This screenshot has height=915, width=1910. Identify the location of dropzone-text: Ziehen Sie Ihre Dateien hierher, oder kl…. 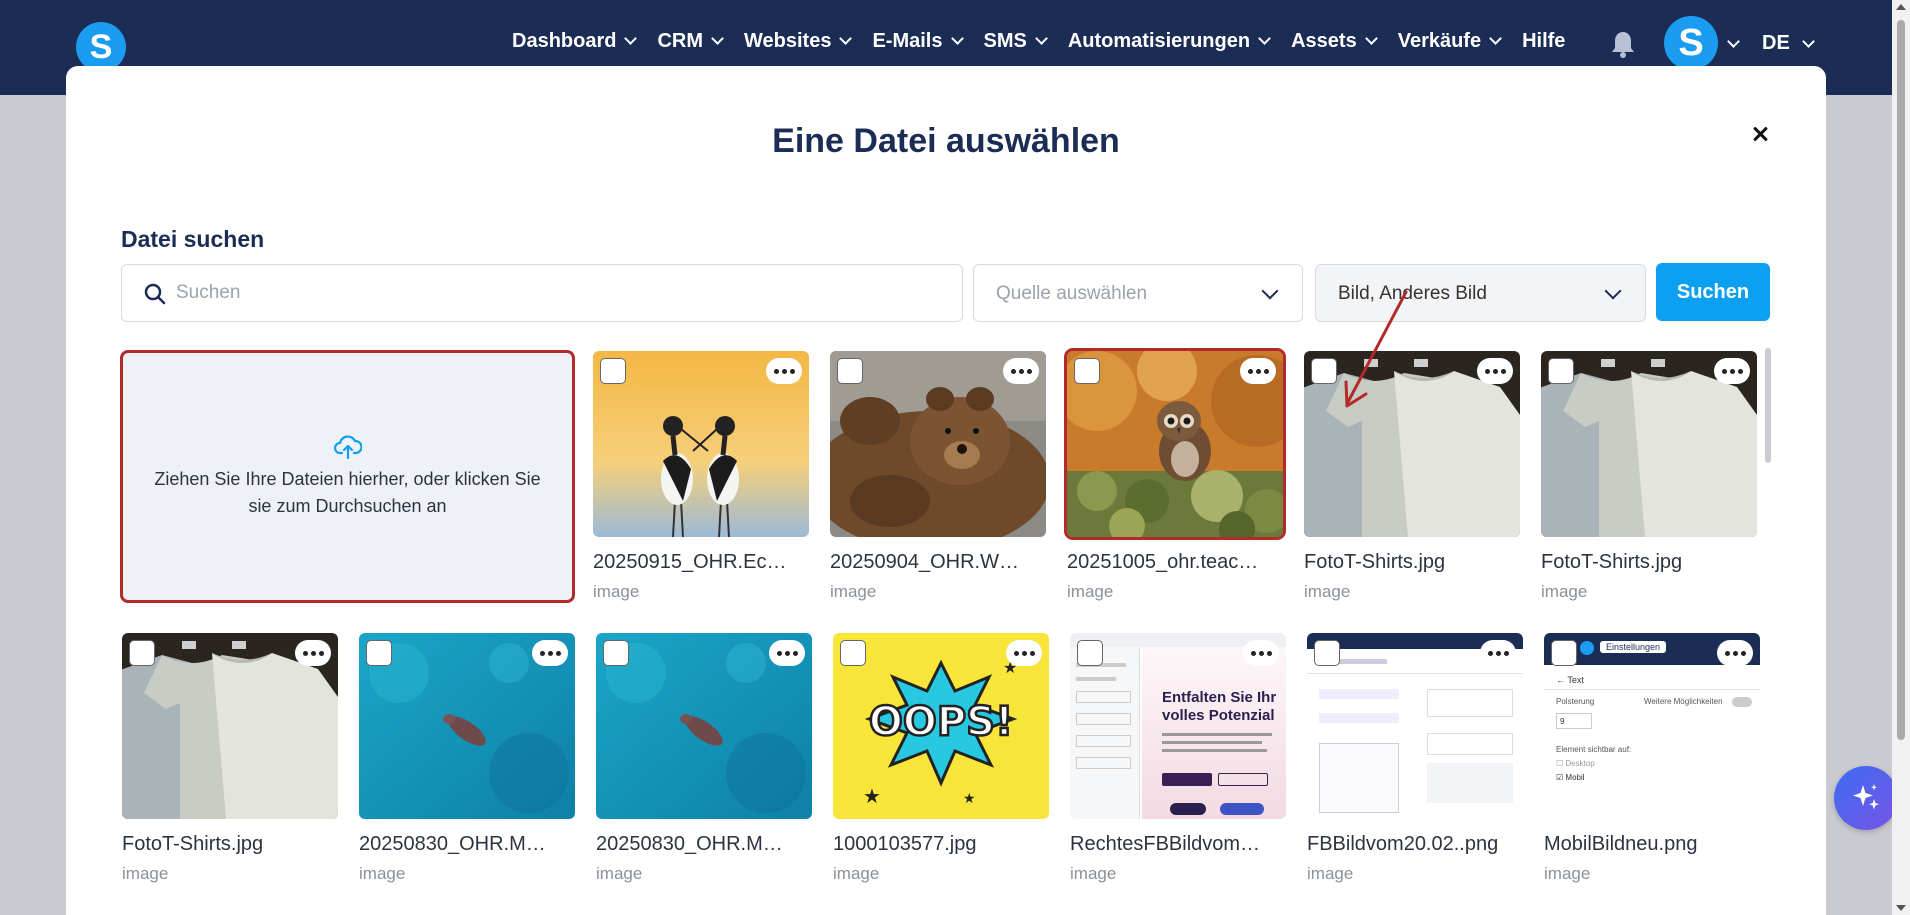
(347, 492).